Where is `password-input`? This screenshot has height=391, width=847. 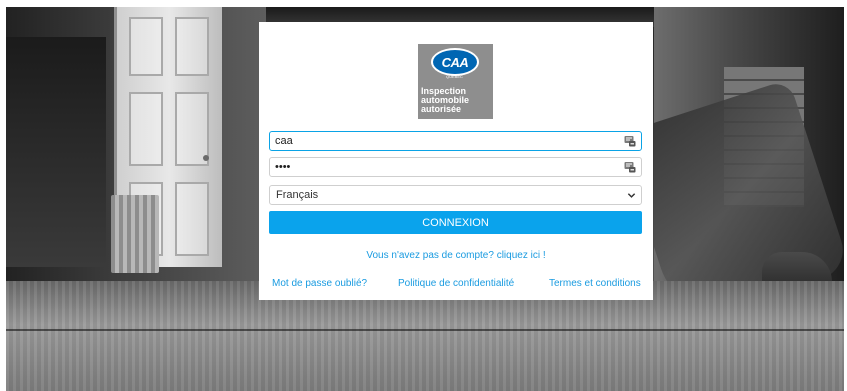 password-input is located at coordinates (442, 167).